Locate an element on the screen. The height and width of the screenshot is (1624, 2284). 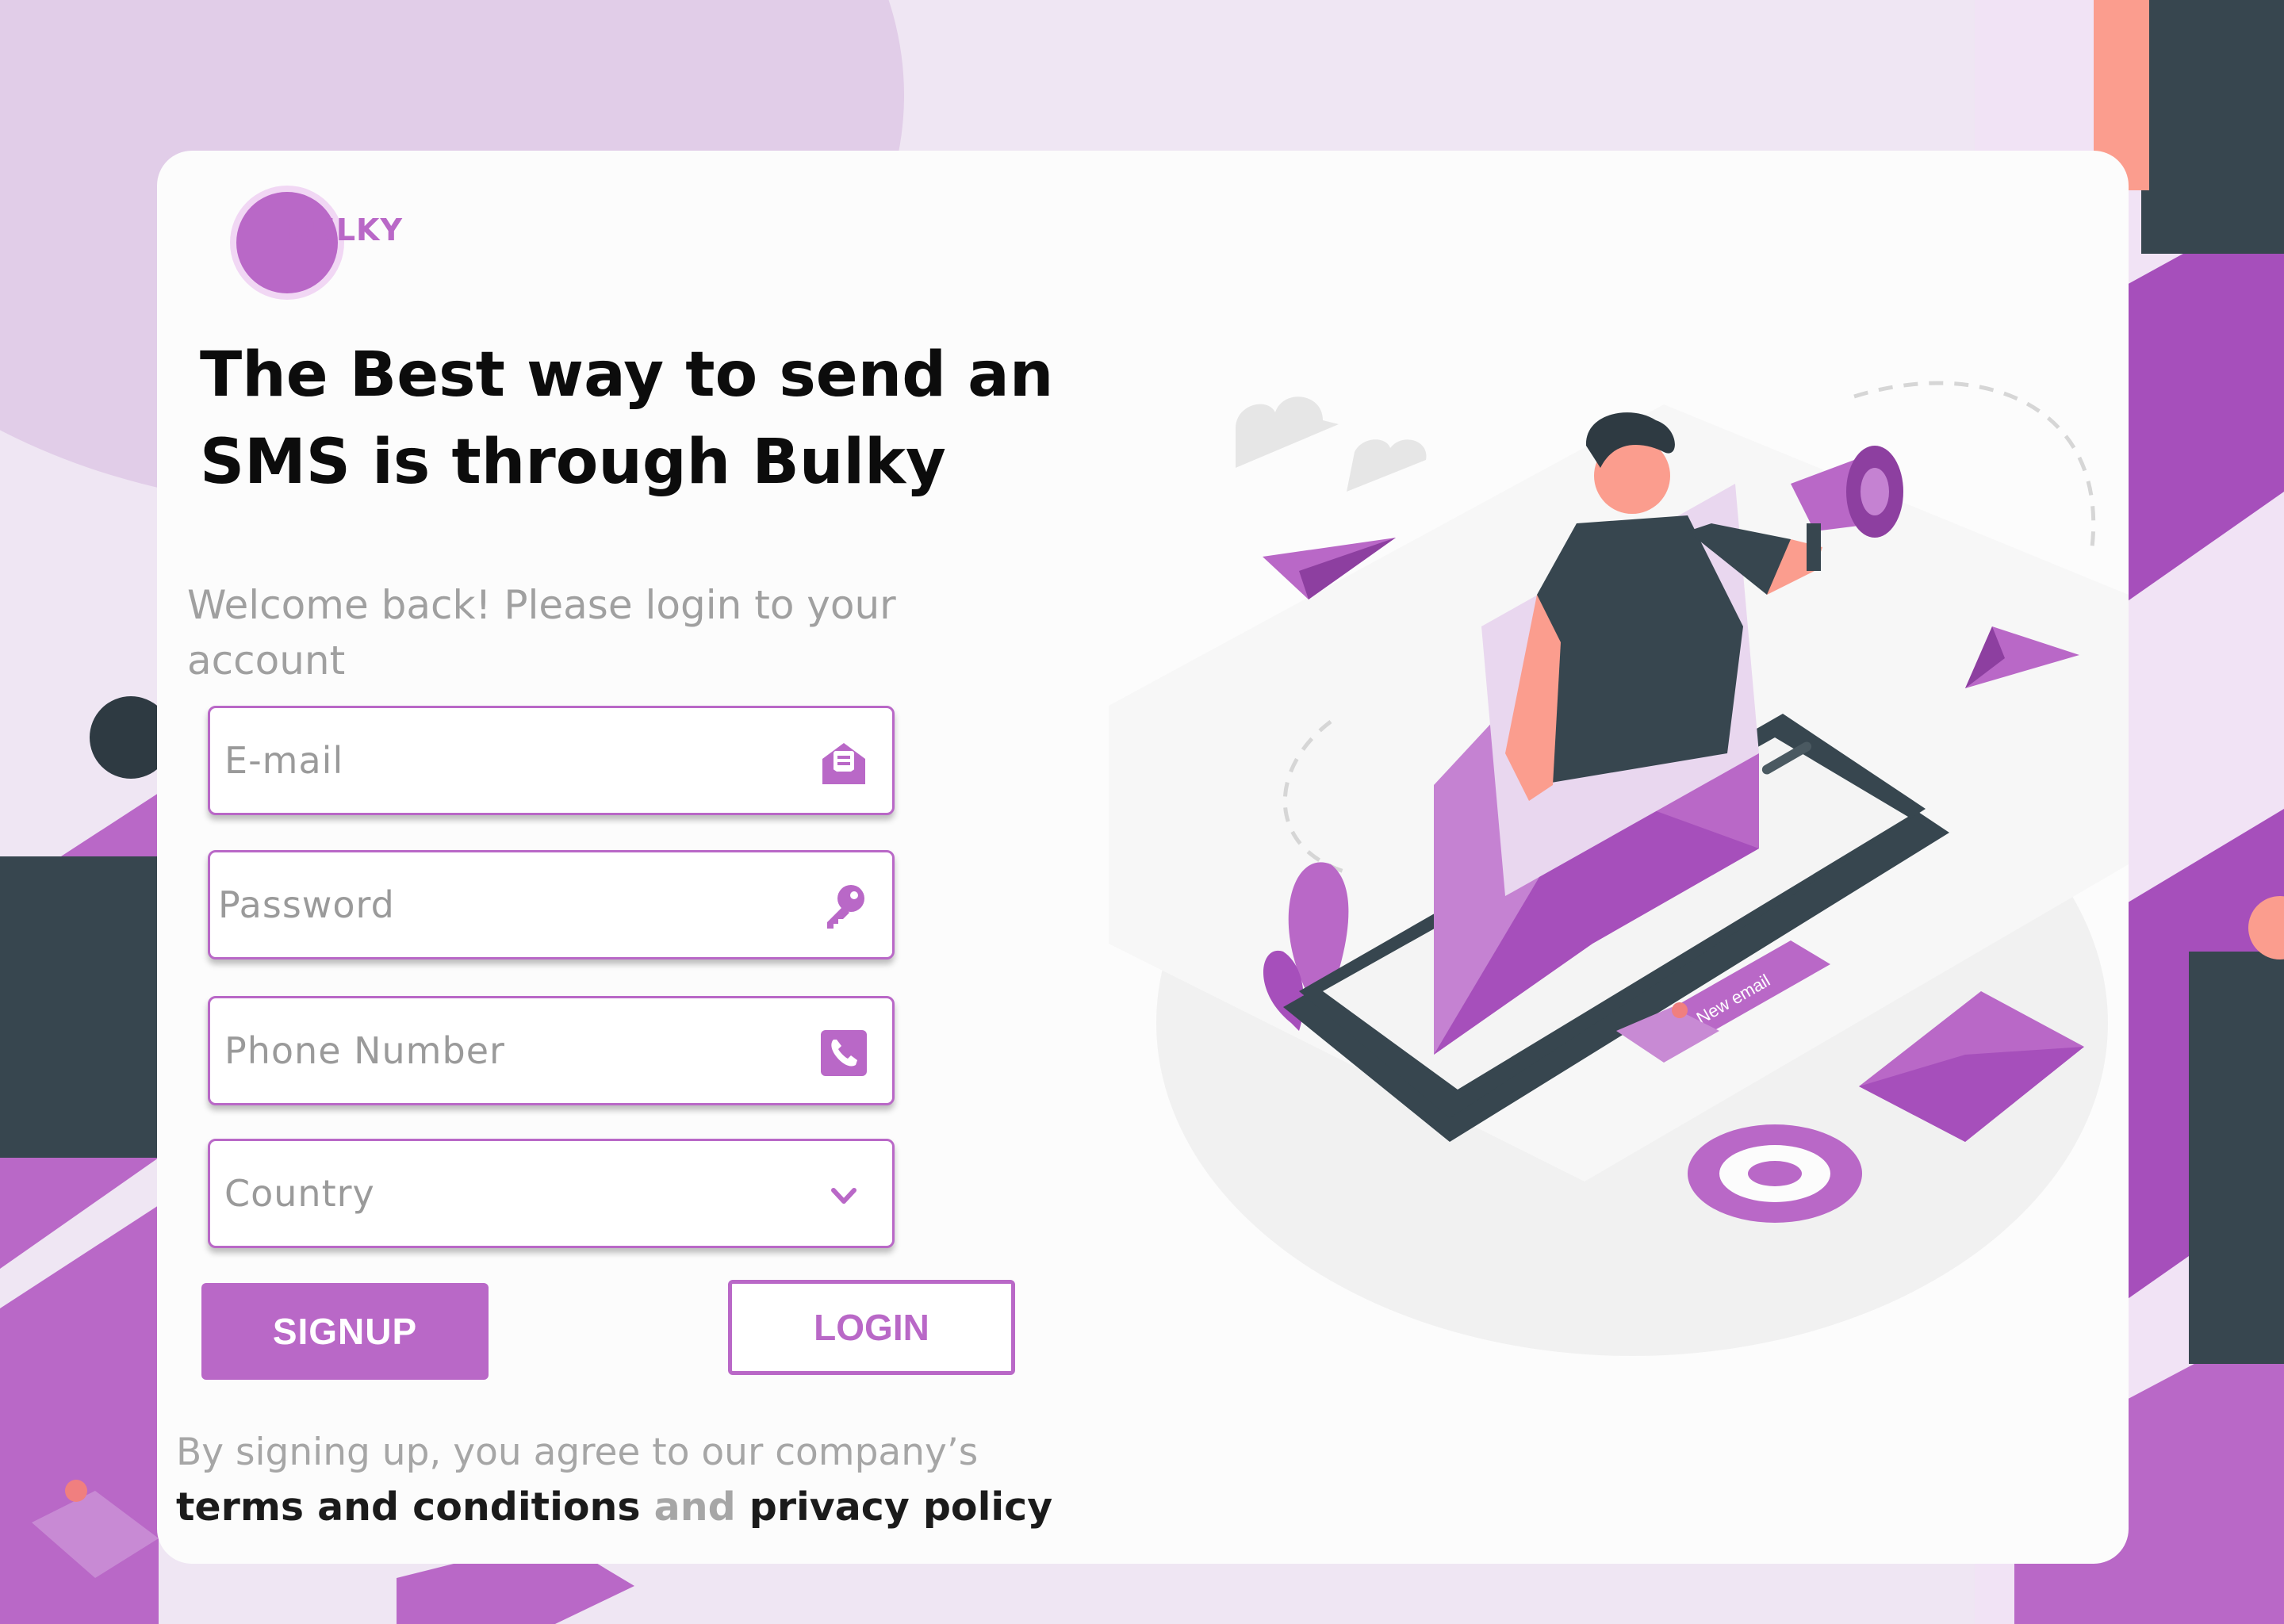
phone-placeholder: Phone Number is located at coordinates (364, 1050).